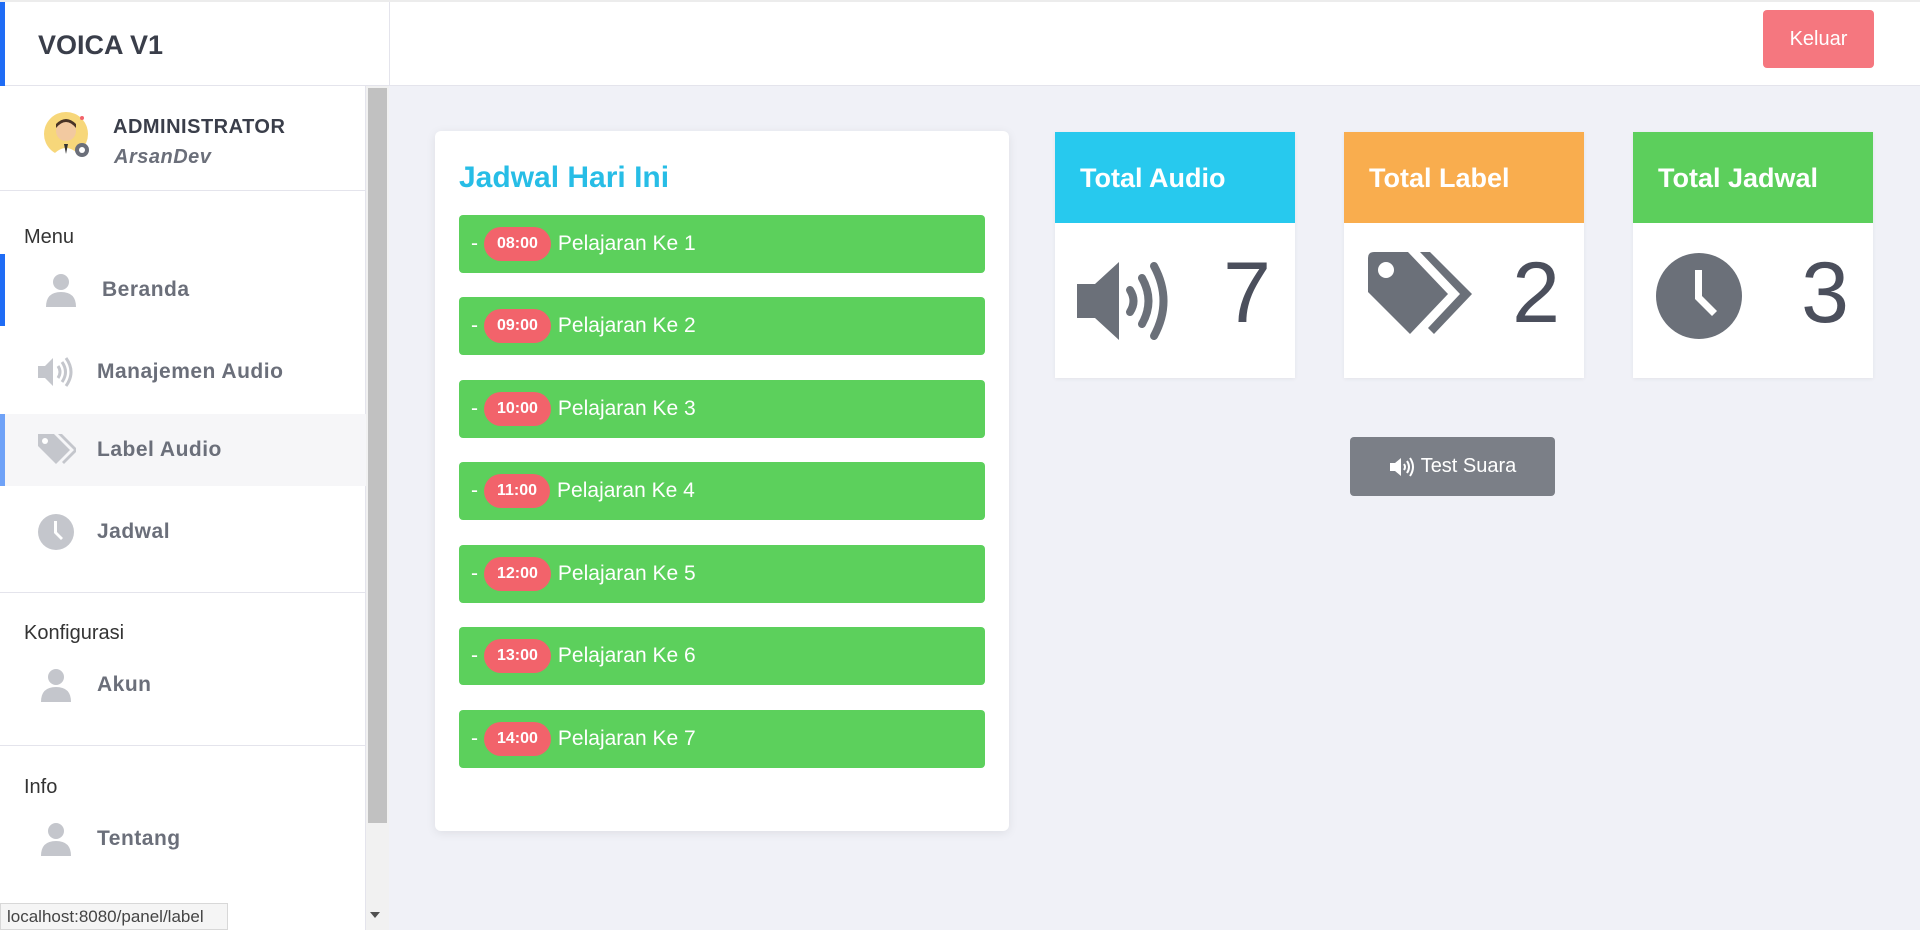 This screenshot has width=1920, height=930. What do you see at coordinates (722, 739) in the screenshot?
I see `schedule-item: - 14:00 Pelajaran Ke 7` at bounding box center [722, 739].